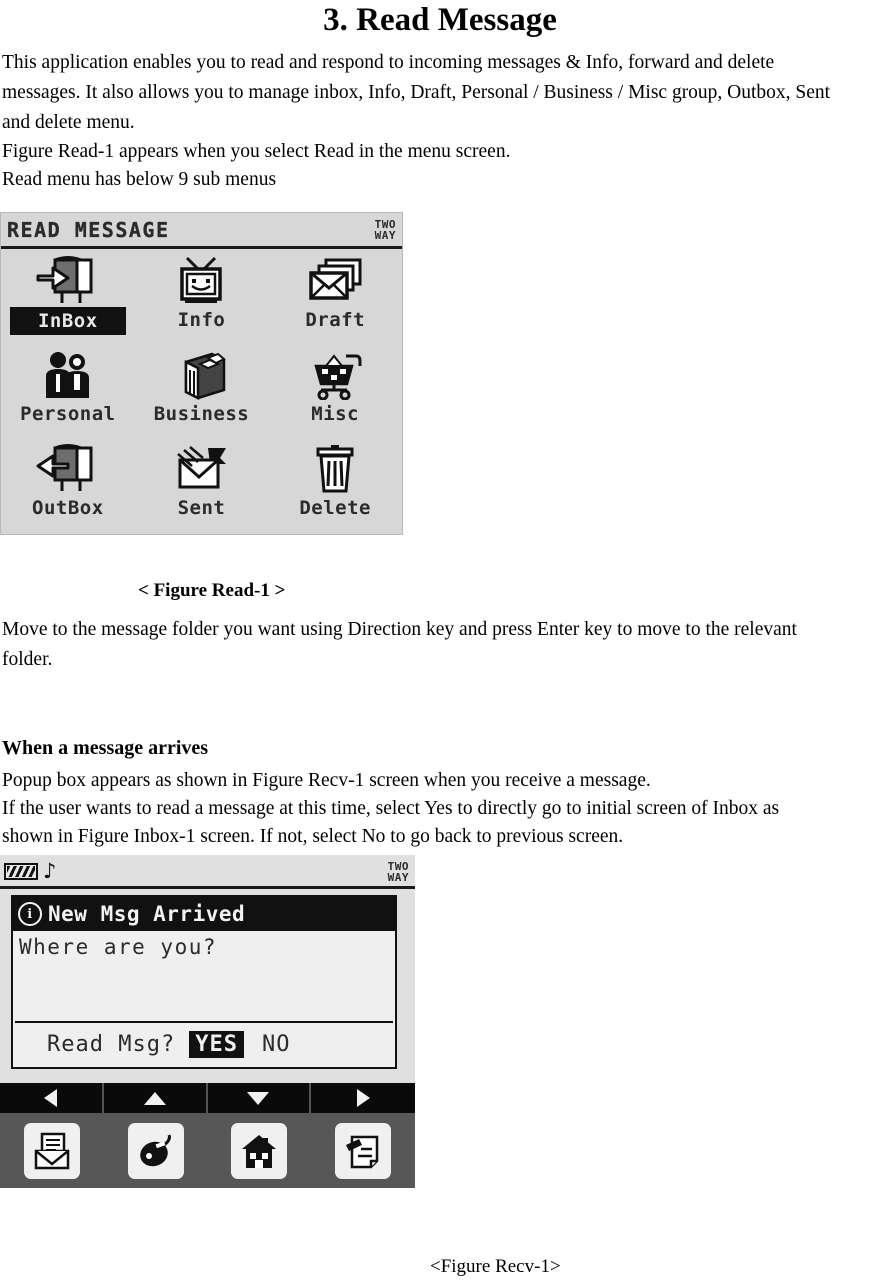 This screenshot has width=880, height=1283. Describe the element at coordinates (201, 508) in the screenshot. I see `menu-item-label: Sent` at that location.